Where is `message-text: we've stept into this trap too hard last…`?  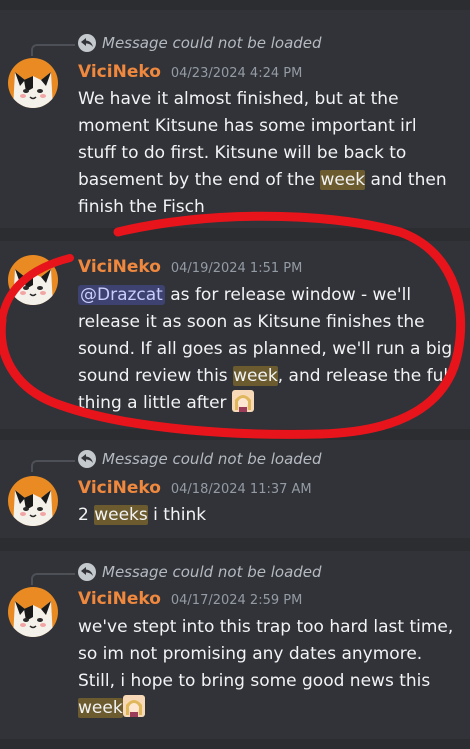
message-text: we've stept into this trap too hard last… is located at coordinates (266, 654).